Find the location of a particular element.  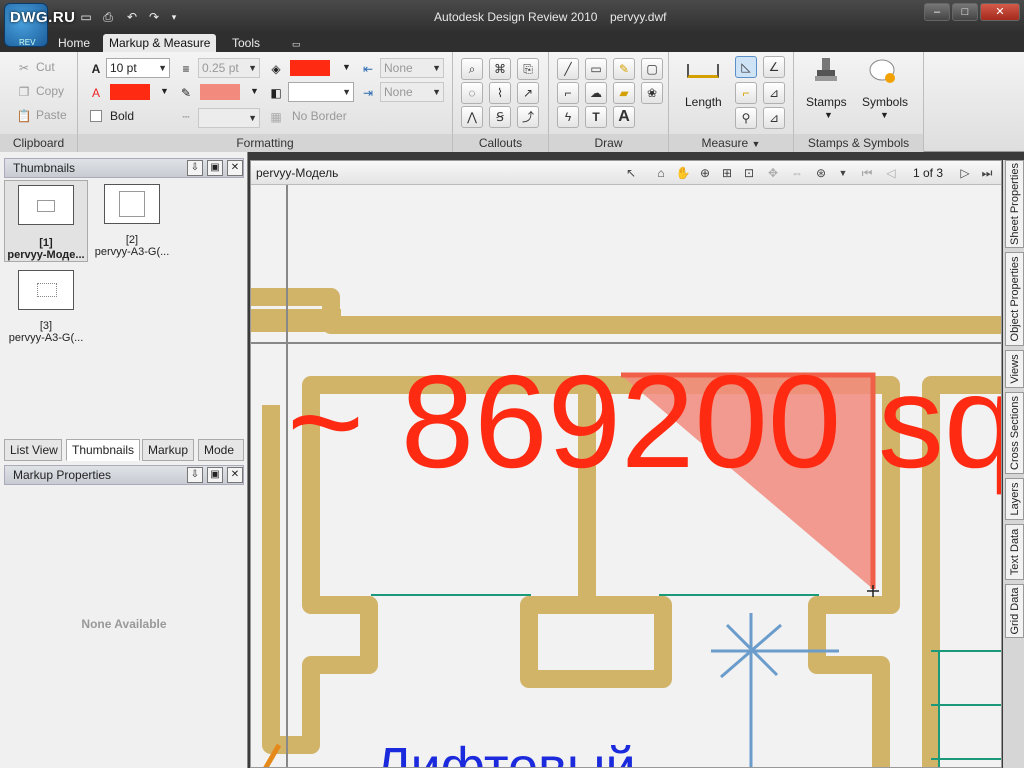

cut-button: ✂ Cut is located at coordinates (35, 68).